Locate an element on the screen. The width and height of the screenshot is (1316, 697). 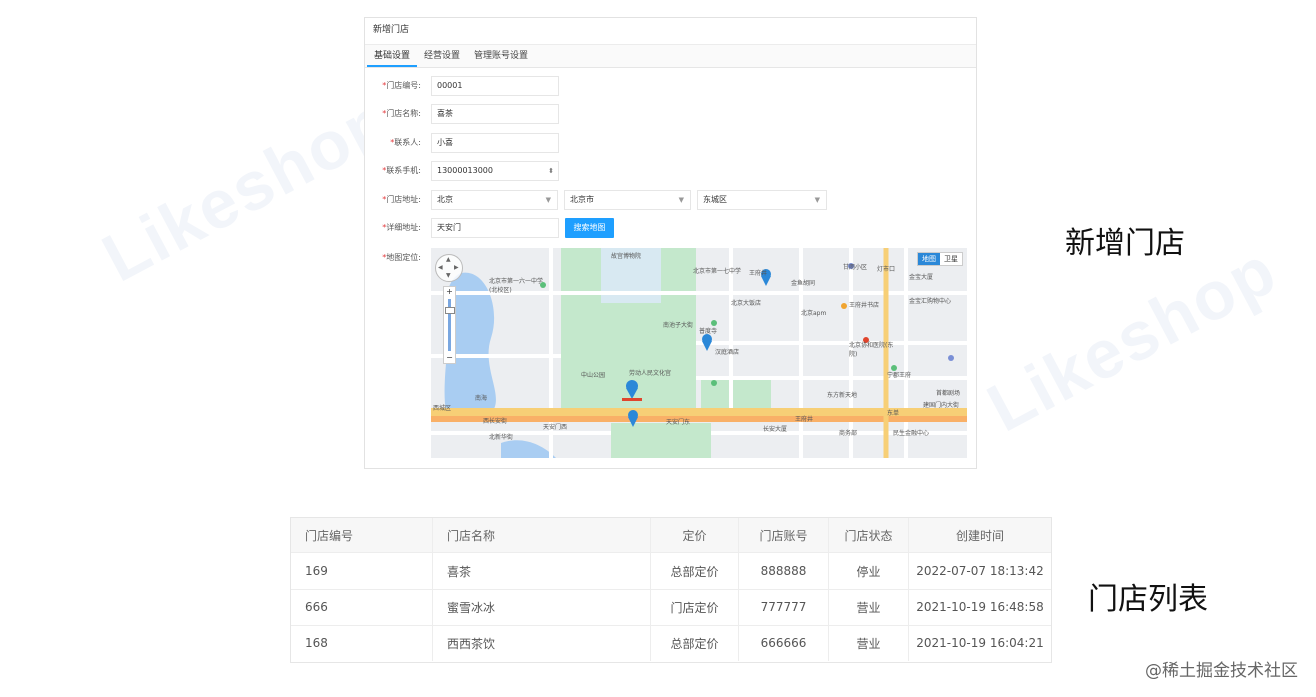
number-spinner-icon: ⬍ is located at coordinates (551, 171).